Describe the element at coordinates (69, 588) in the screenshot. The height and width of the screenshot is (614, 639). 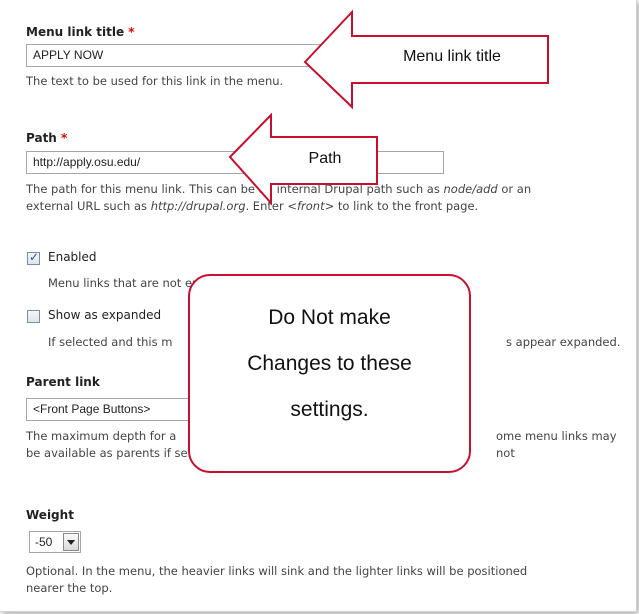
I see `weight-description-line2: nearer the top.` at that location.